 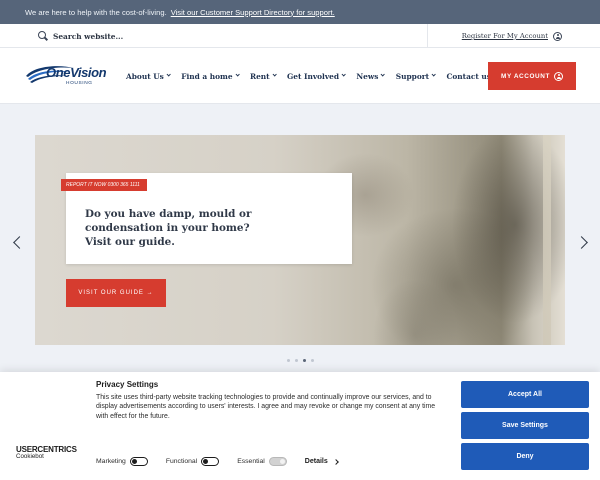 I want to click on nav-item-rent: Rent, so click(x=263, y=76).